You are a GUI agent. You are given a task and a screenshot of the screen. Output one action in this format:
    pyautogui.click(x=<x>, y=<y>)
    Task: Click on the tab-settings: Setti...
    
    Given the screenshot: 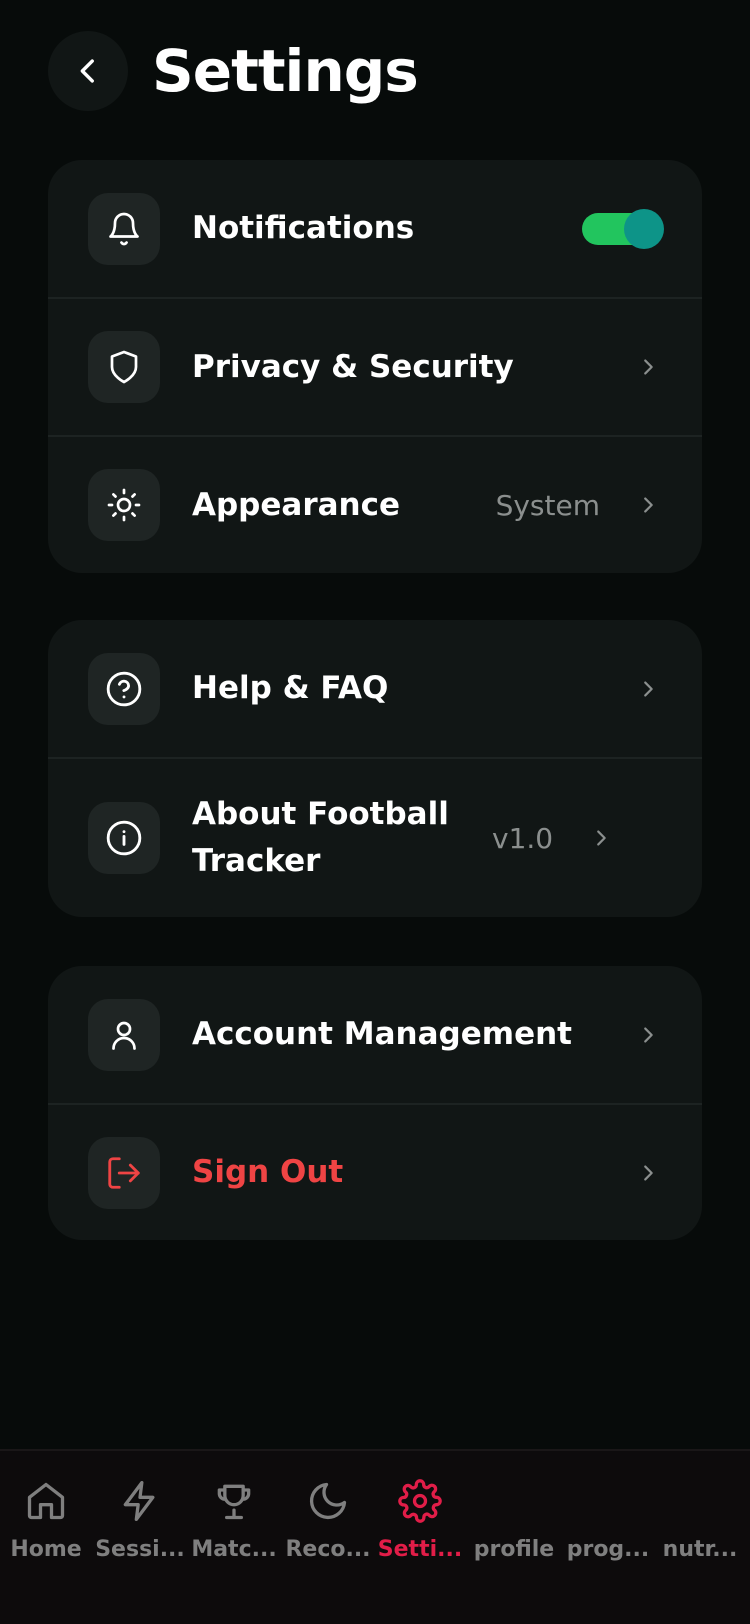 What is the action you would take?
    pyautogui.click(x=420, y=1519)
    